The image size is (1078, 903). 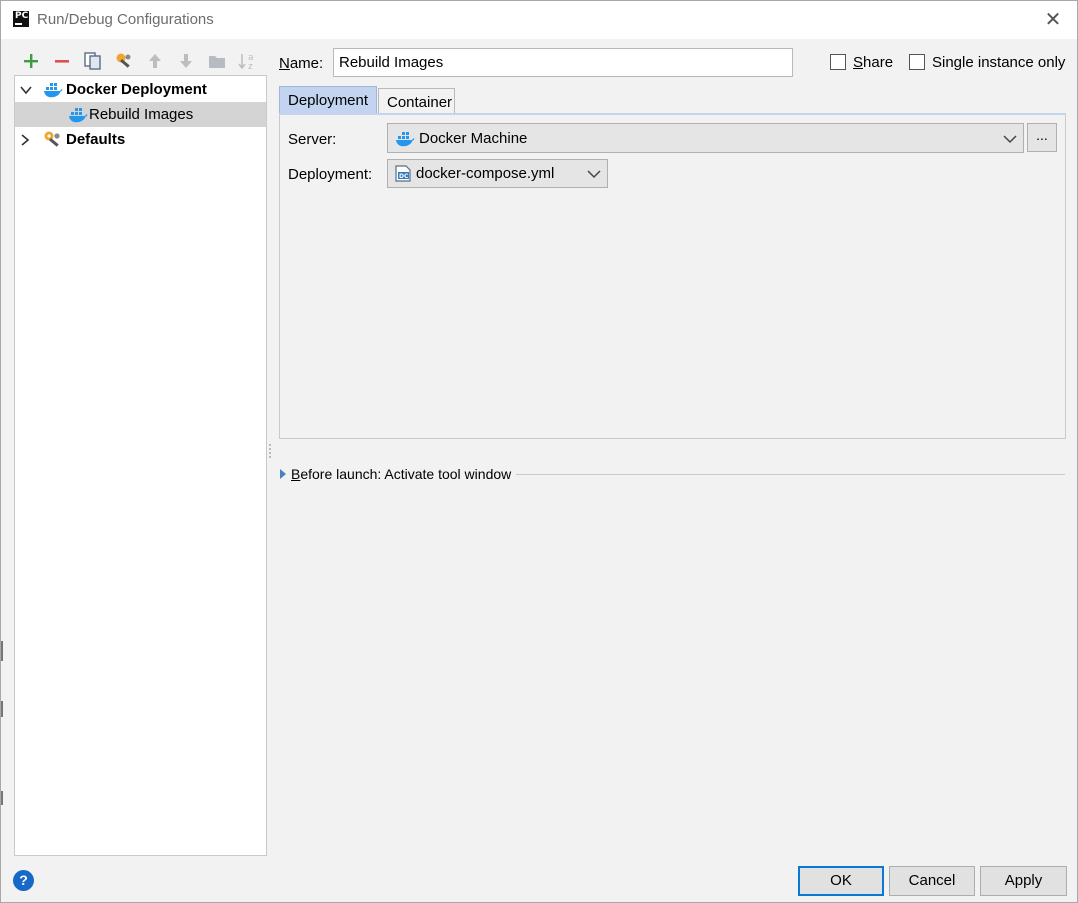 What do you see at coordinates (838, 62) in the screenshot?
I see `share-checkbox` at bounding box center [838, 62].